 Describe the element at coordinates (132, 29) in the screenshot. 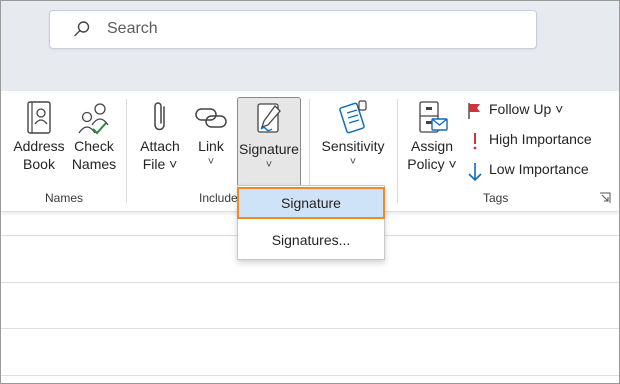

I see `search-placeholder: Search` at that location.